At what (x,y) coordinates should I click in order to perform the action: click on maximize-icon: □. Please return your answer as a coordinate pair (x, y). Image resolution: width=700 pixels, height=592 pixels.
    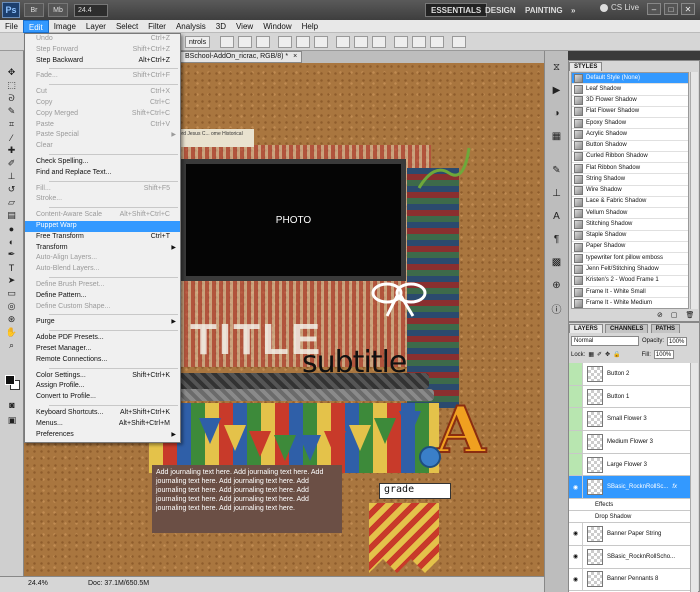
    Looking at the image, I should click on (671, 9).